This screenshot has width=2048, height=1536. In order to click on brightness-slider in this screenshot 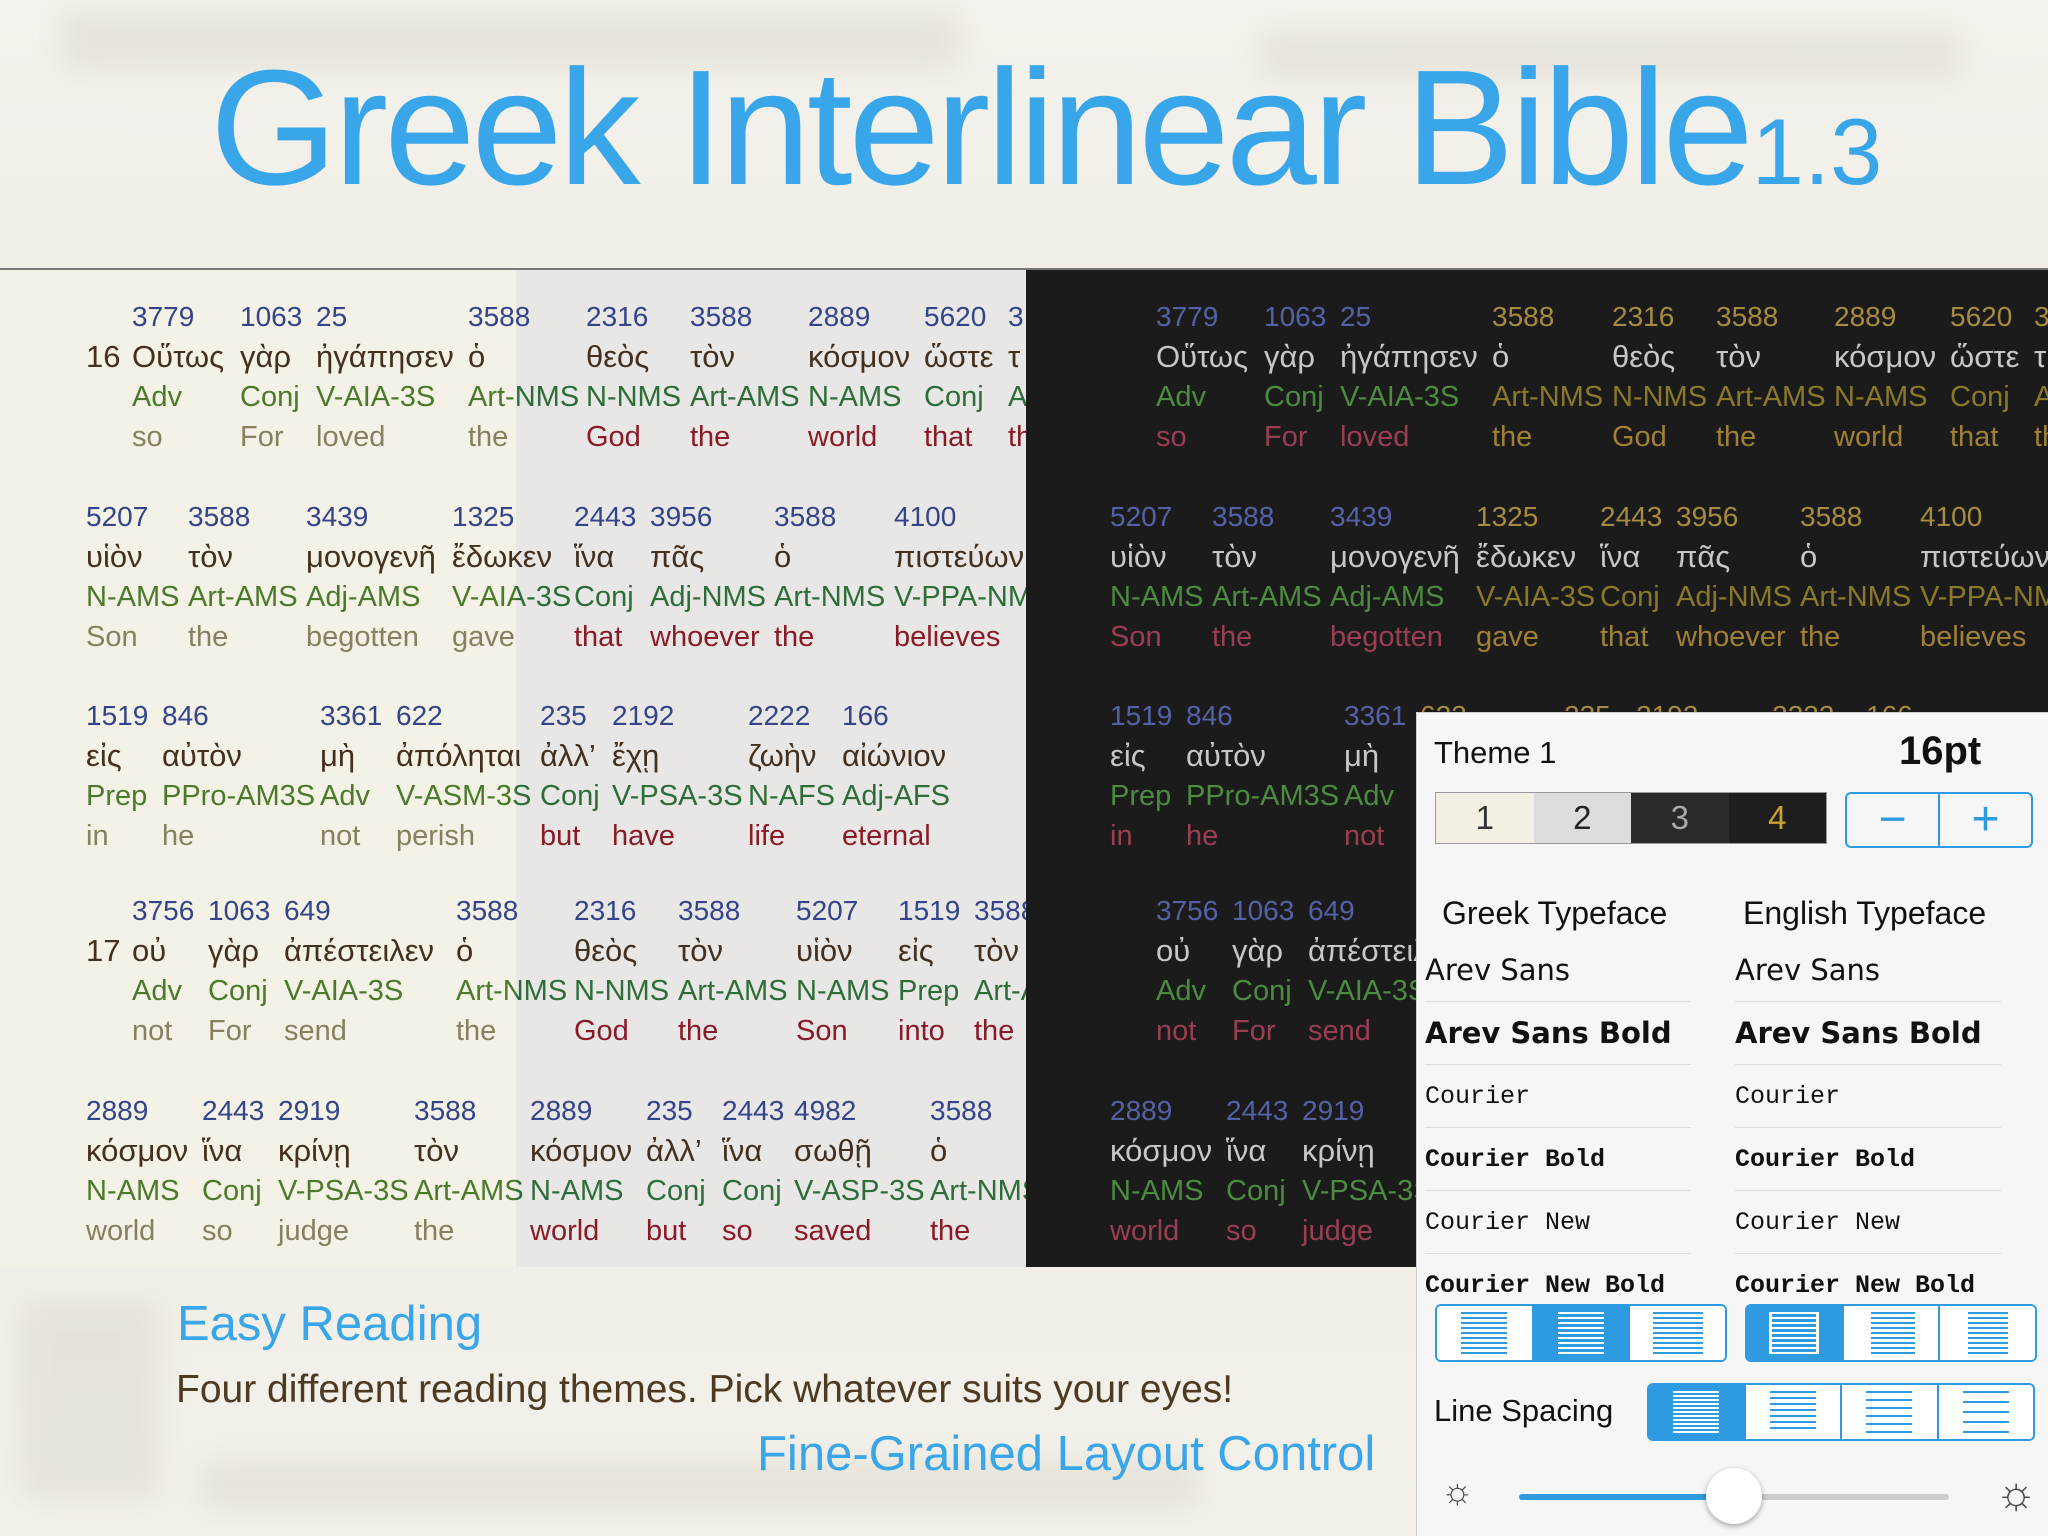, I will do `click(1734, 1496)`.